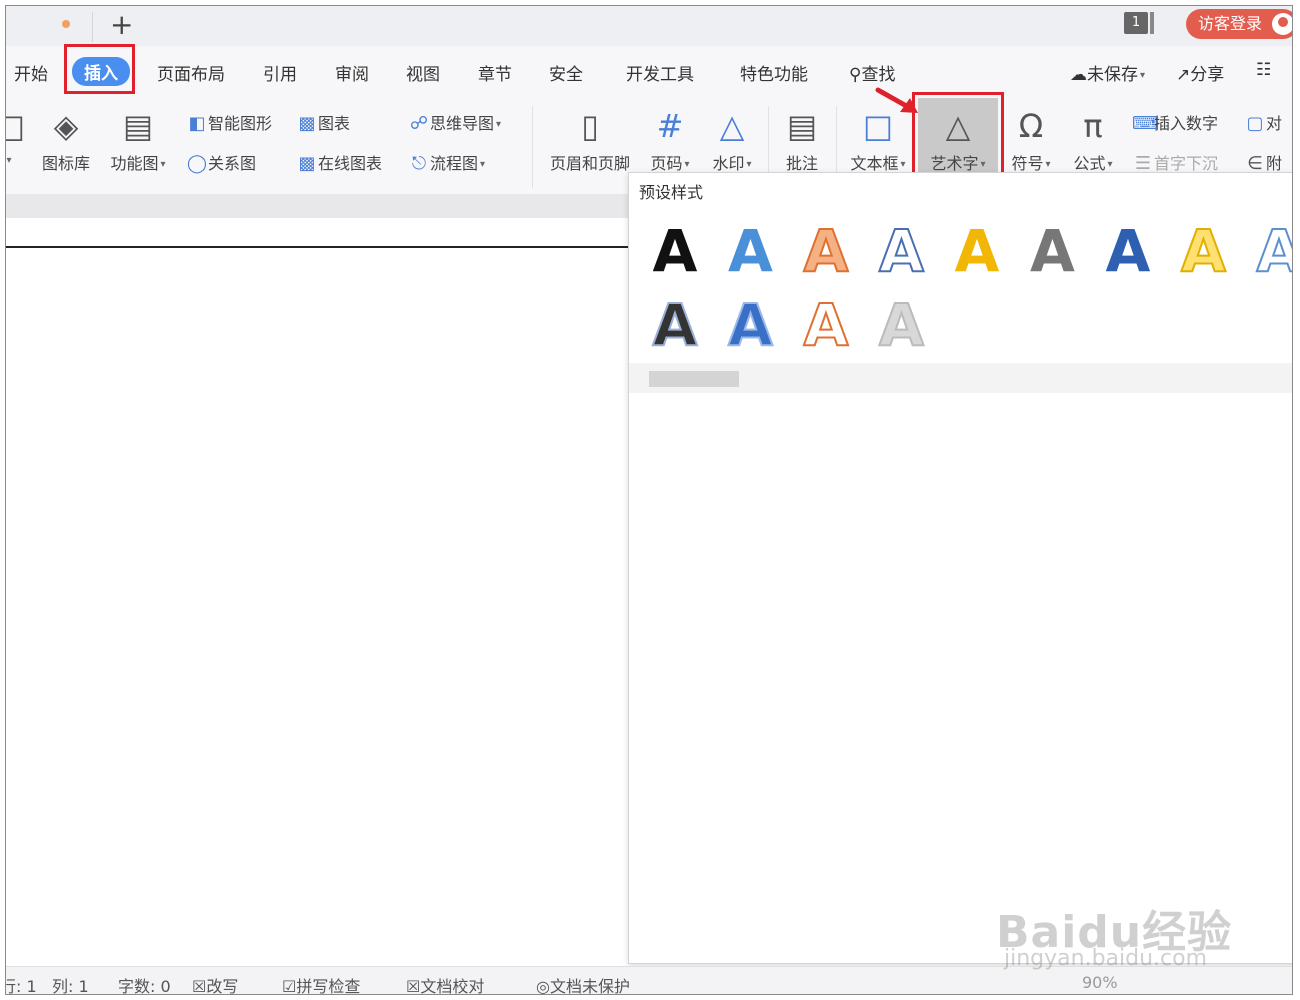  I want to click on menu-review: 审阅, so click(352, 72).